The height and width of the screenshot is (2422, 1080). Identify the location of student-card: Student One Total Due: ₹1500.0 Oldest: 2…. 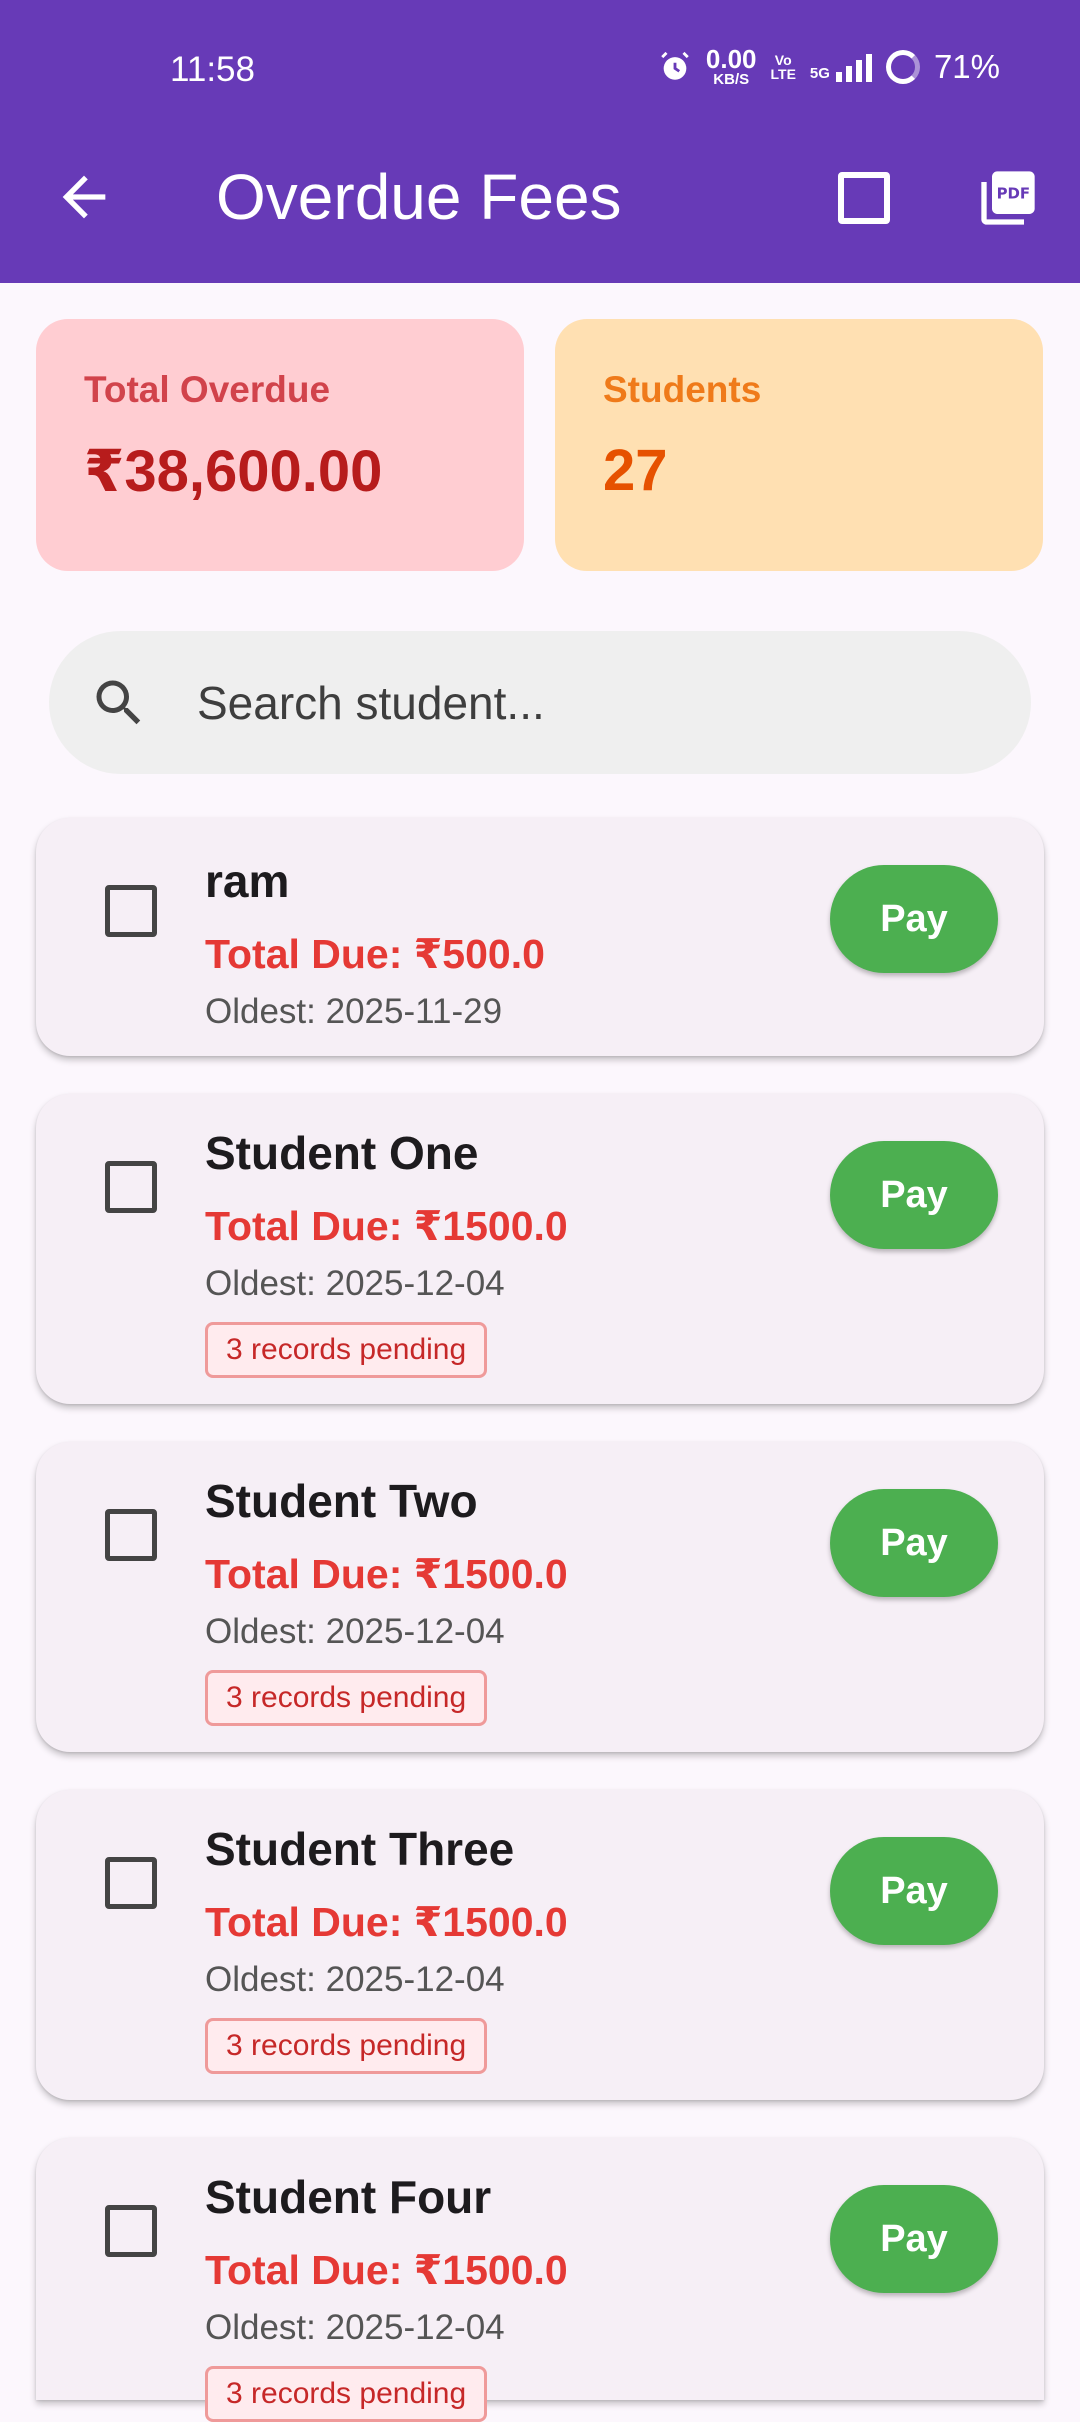
(540, 1249).